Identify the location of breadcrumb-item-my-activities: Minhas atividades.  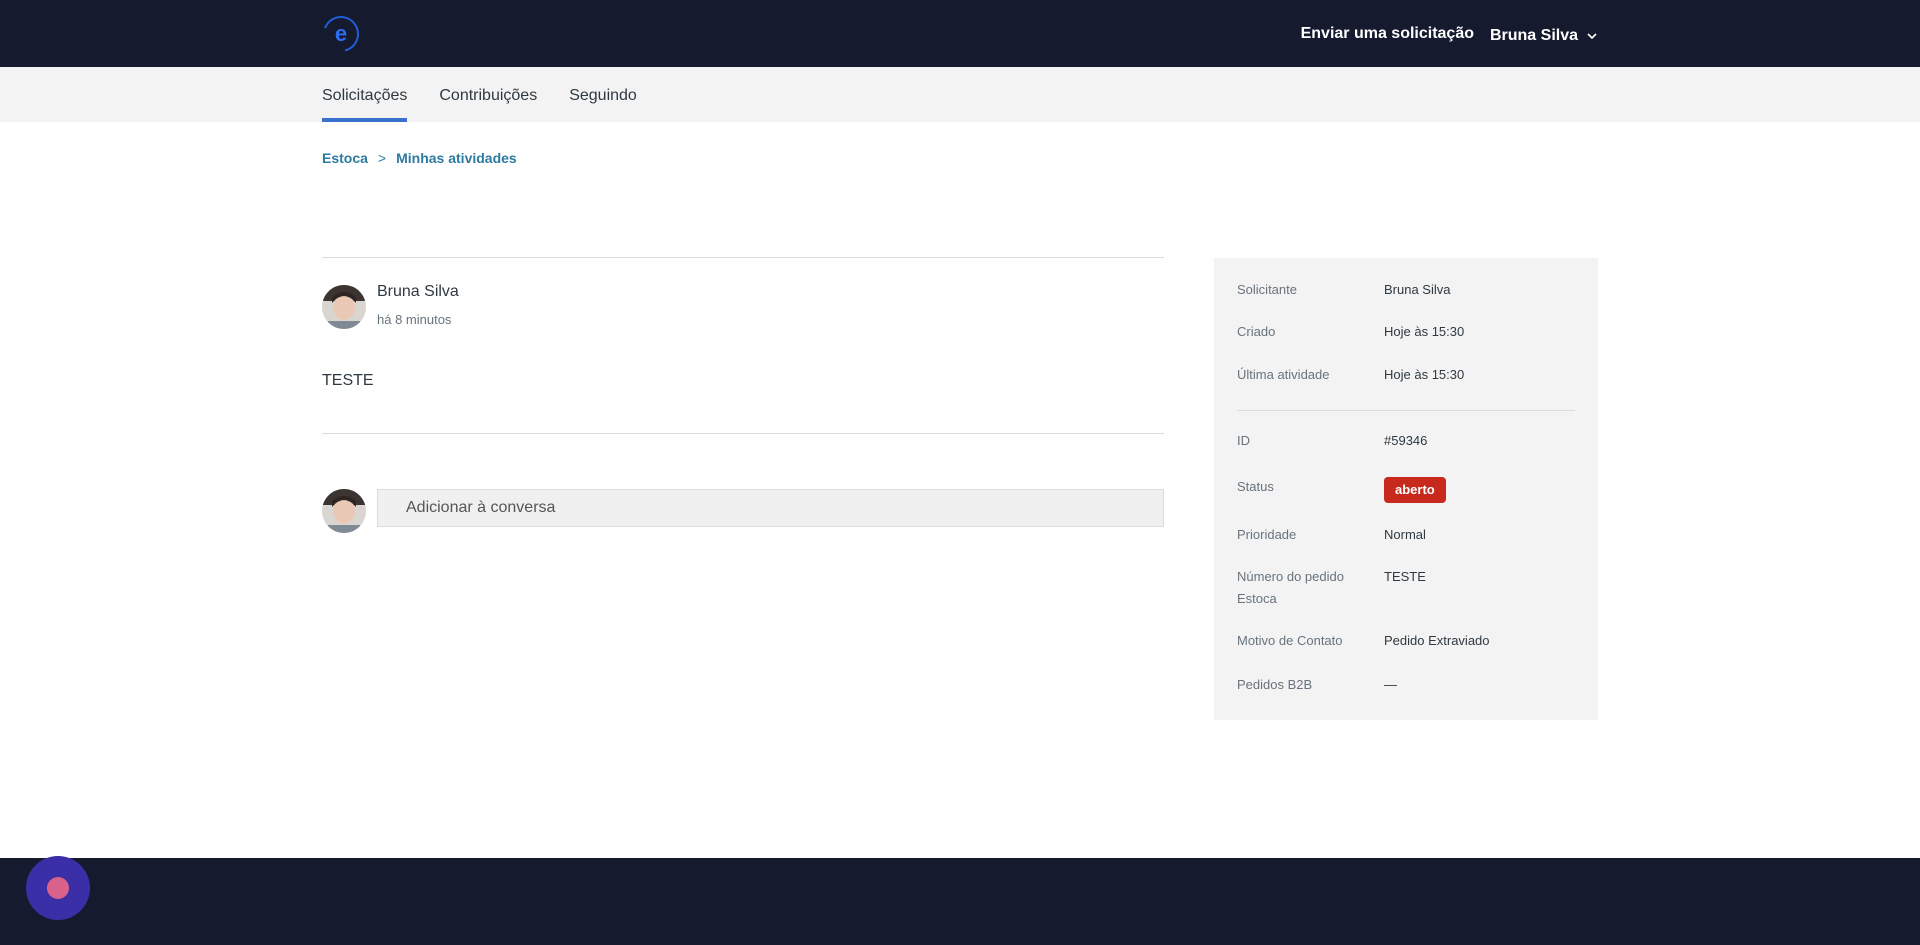
(456, 158).